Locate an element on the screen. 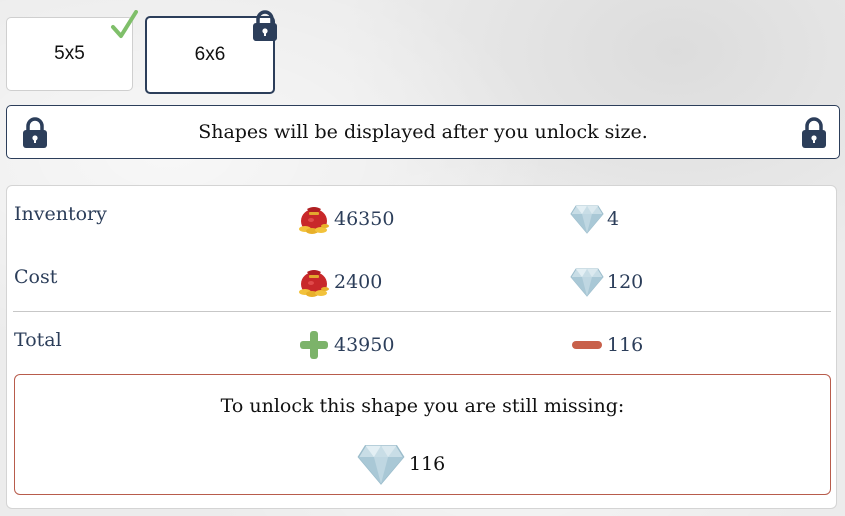 The height and width of the screenshot is (516, 845). gold-value: 46350 is located at coordinates (364, 219).